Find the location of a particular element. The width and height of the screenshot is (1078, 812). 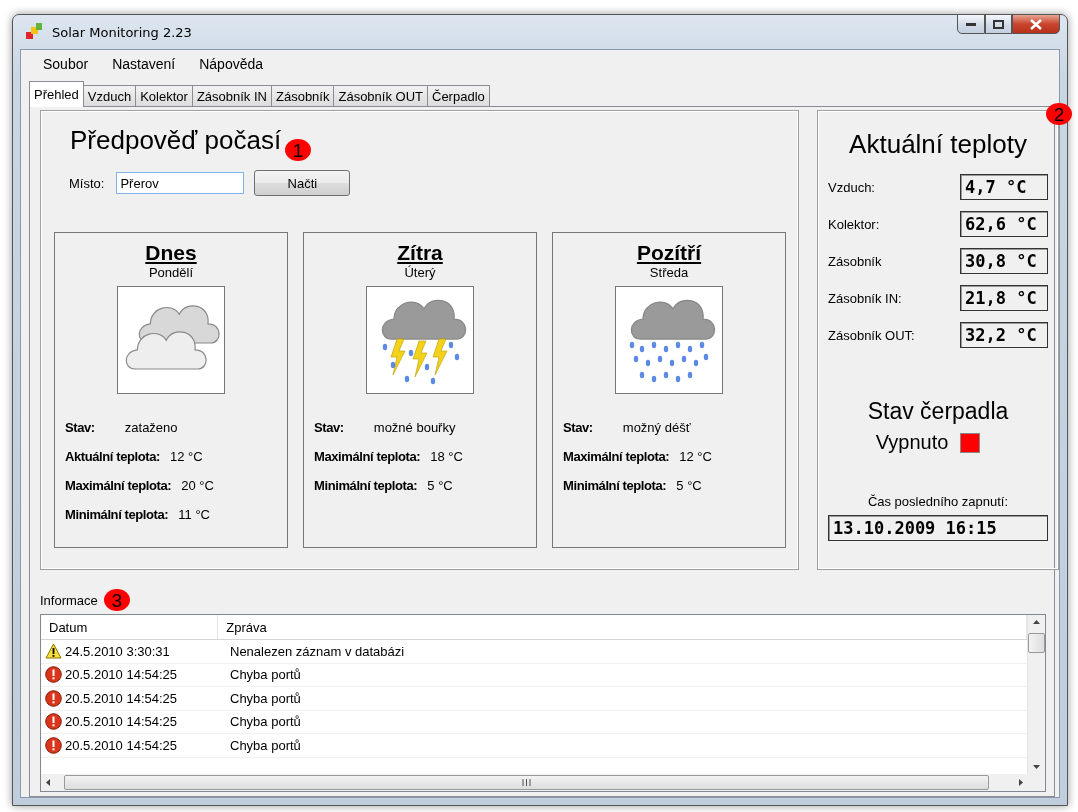

tab: Vzduch is located at coordinates (109, 96).